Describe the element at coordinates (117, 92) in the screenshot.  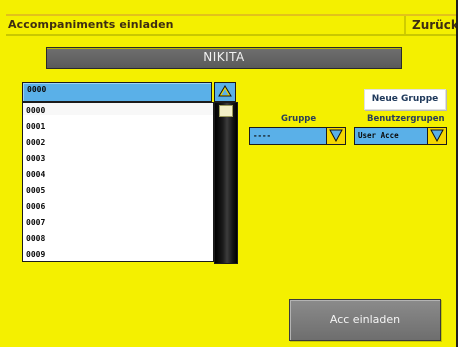
I see `selected-item-field: 0000` at that location.